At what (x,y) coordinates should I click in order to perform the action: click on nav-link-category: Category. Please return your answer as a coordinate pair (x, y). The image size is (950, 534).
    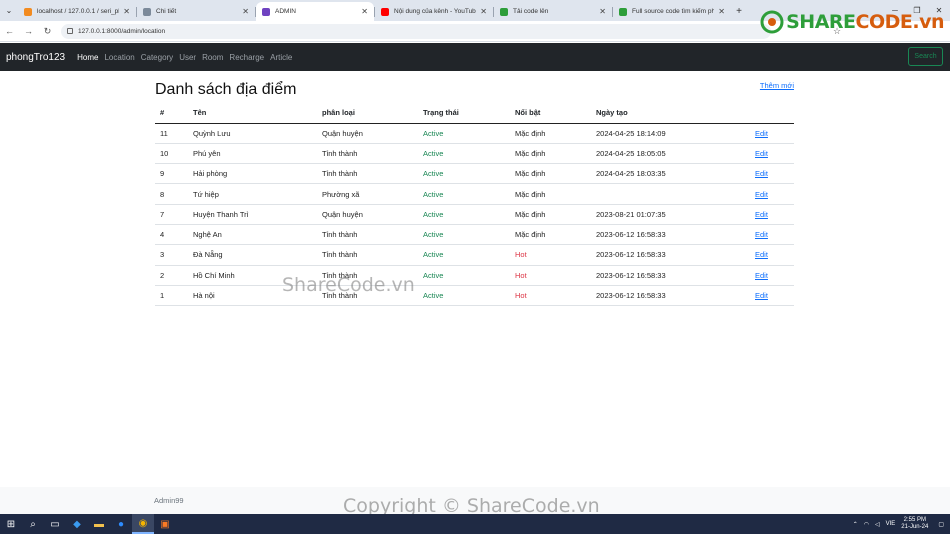
    Looking at the image, I should click on (157, 57).